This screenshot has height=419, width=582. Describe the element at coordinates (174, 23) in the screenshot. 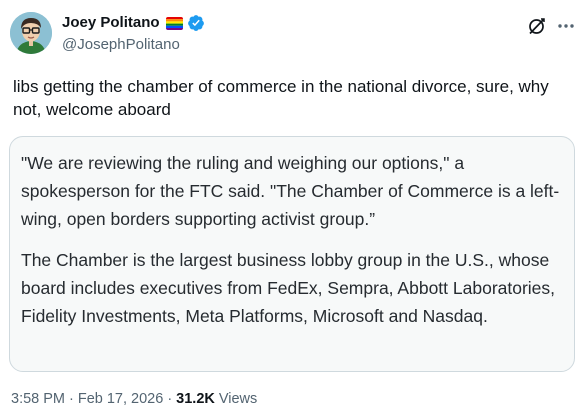

I see `rainbow-flag-icon` at that location.